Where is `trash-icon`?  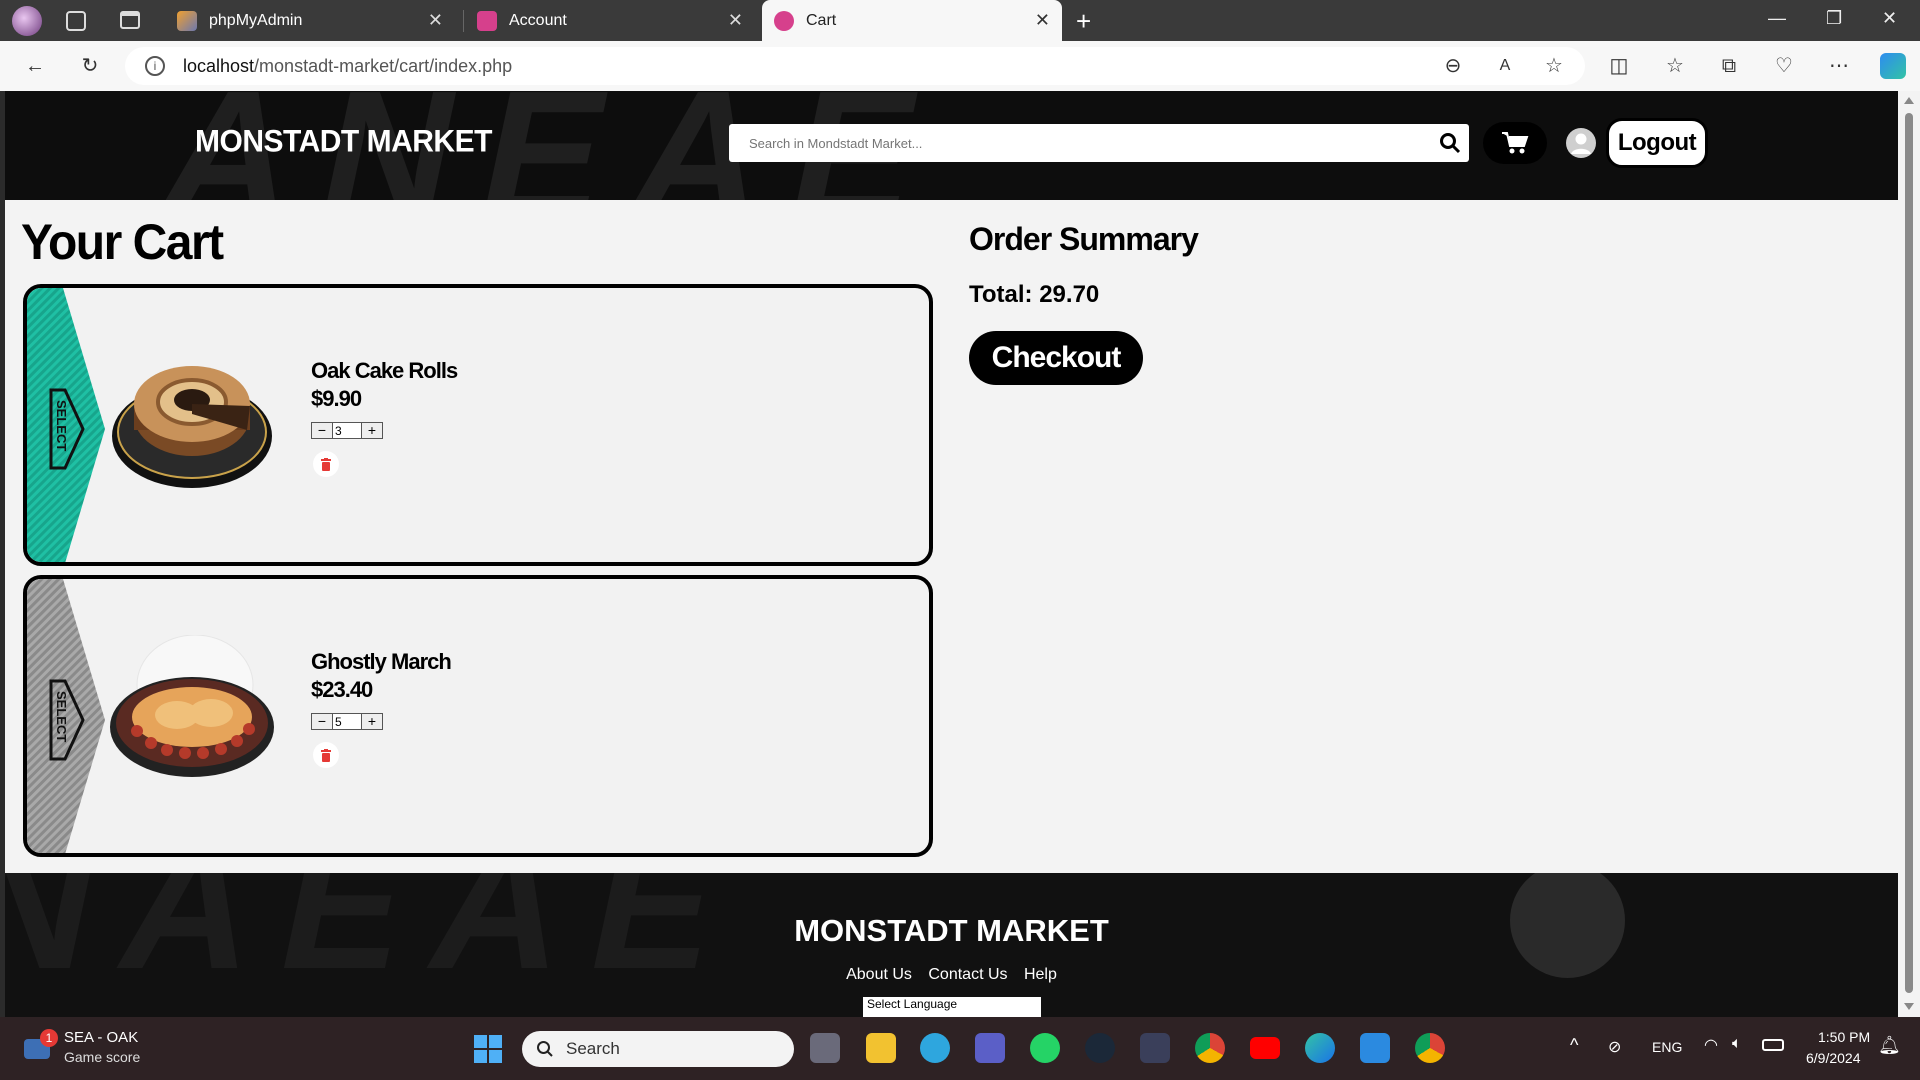 trash-icon is located at coordinates (326, 755).